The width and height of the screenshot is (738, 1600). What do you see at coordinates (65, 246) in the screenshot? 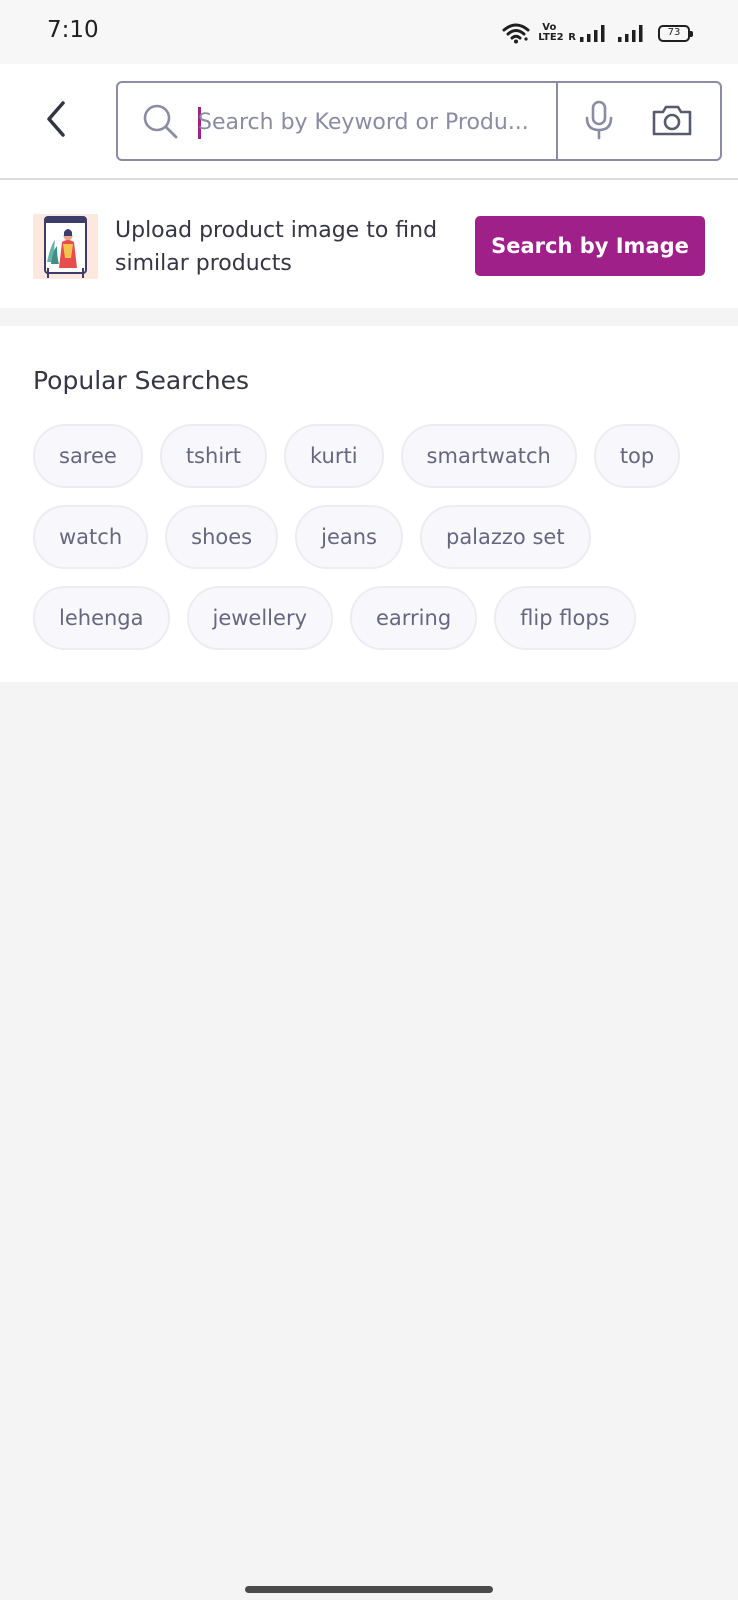
I see `upload-image-illustration` at bounding box center [65, 246].